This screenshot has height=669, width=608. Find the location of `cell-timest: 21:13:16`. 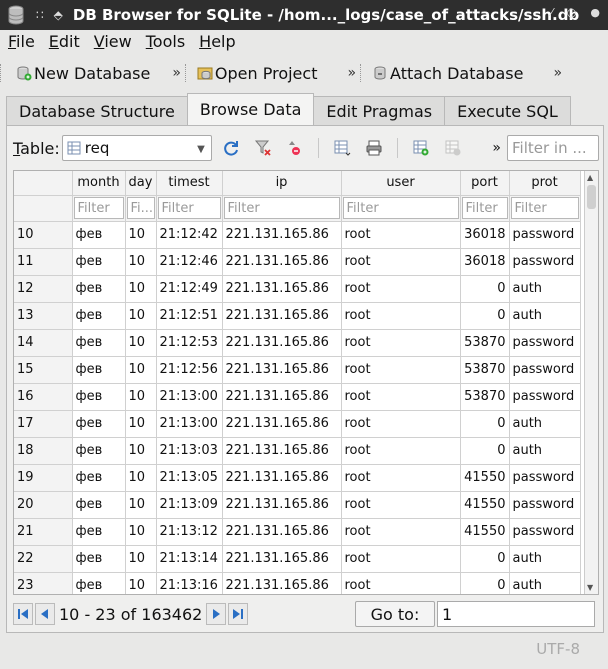

cell-timest: 21:13:16 is located at coordinates (189, 583).